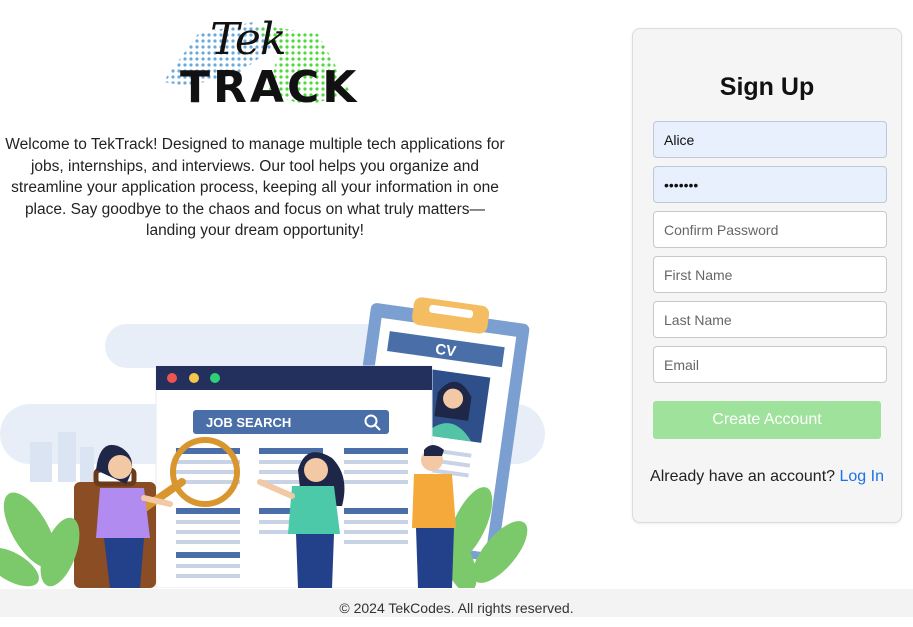  I want to click on footer: © 2024 TekCodes. All rights reserved., so click(456, 603).